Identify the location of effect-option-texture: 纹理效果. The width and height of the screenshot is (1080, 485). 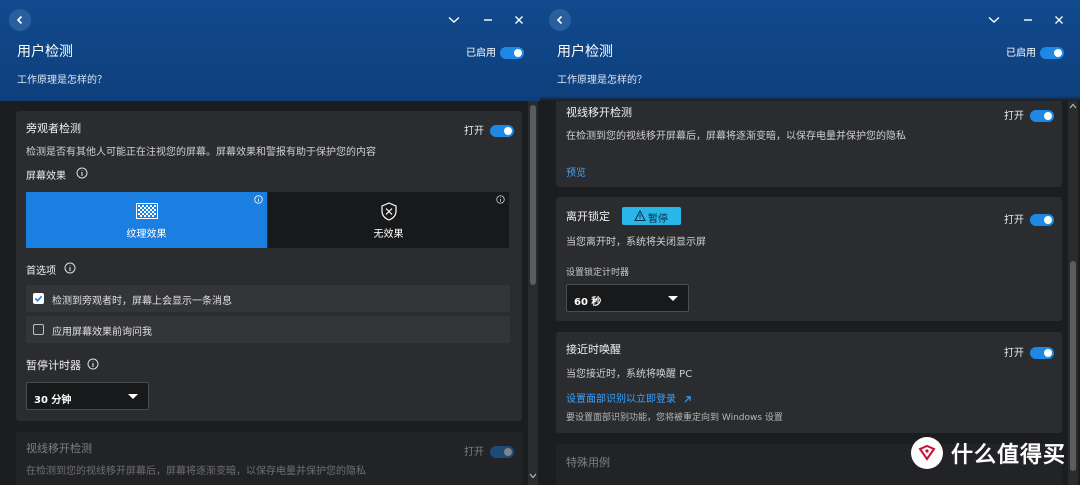
(146, 220).